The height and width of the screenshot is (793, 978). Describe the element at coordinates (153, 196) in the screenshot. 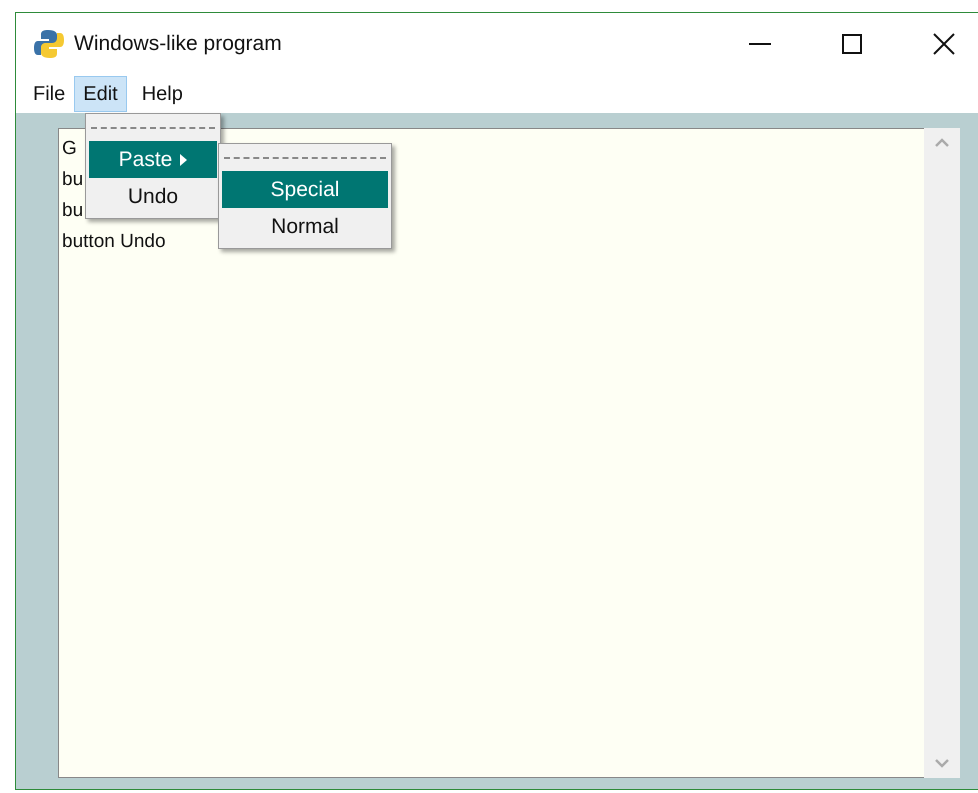

I see `menu-item: Undo` at that location.